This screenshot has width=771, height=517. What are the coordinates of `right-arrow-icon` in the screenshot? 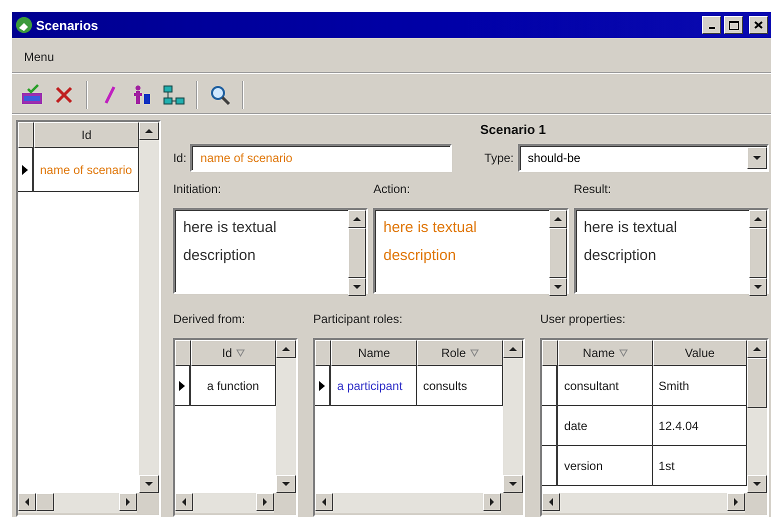 It's located at (736, 502).